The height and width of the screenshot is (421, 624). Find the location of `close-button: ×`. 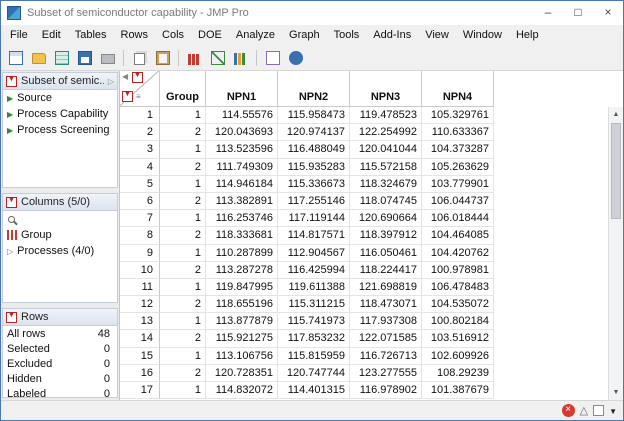

close-button: × is located at coordinates (608, 13).